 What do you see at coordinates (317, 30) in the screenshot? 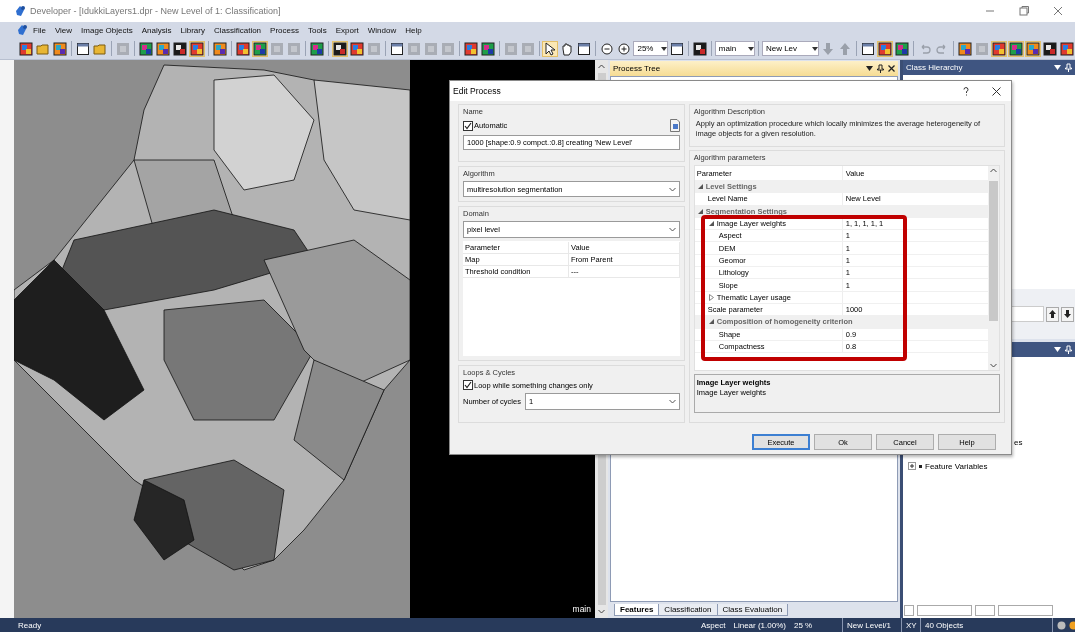
I see `menu-item: Tools` at bounding box center [317, 30].